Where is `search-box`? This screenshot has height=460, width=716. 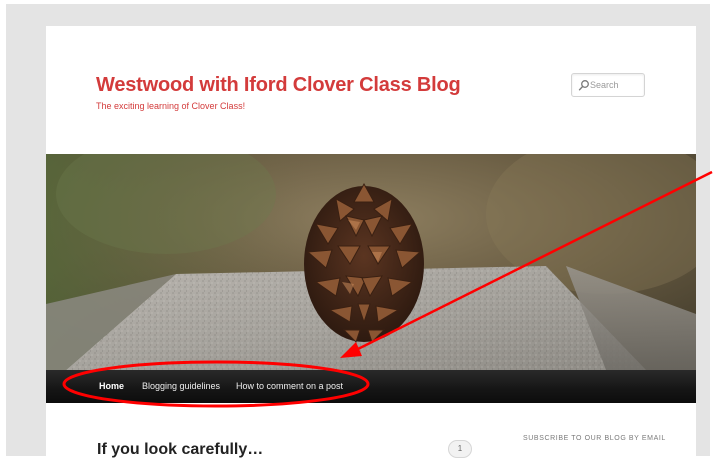
search-box is located at coordinates (608, 85).